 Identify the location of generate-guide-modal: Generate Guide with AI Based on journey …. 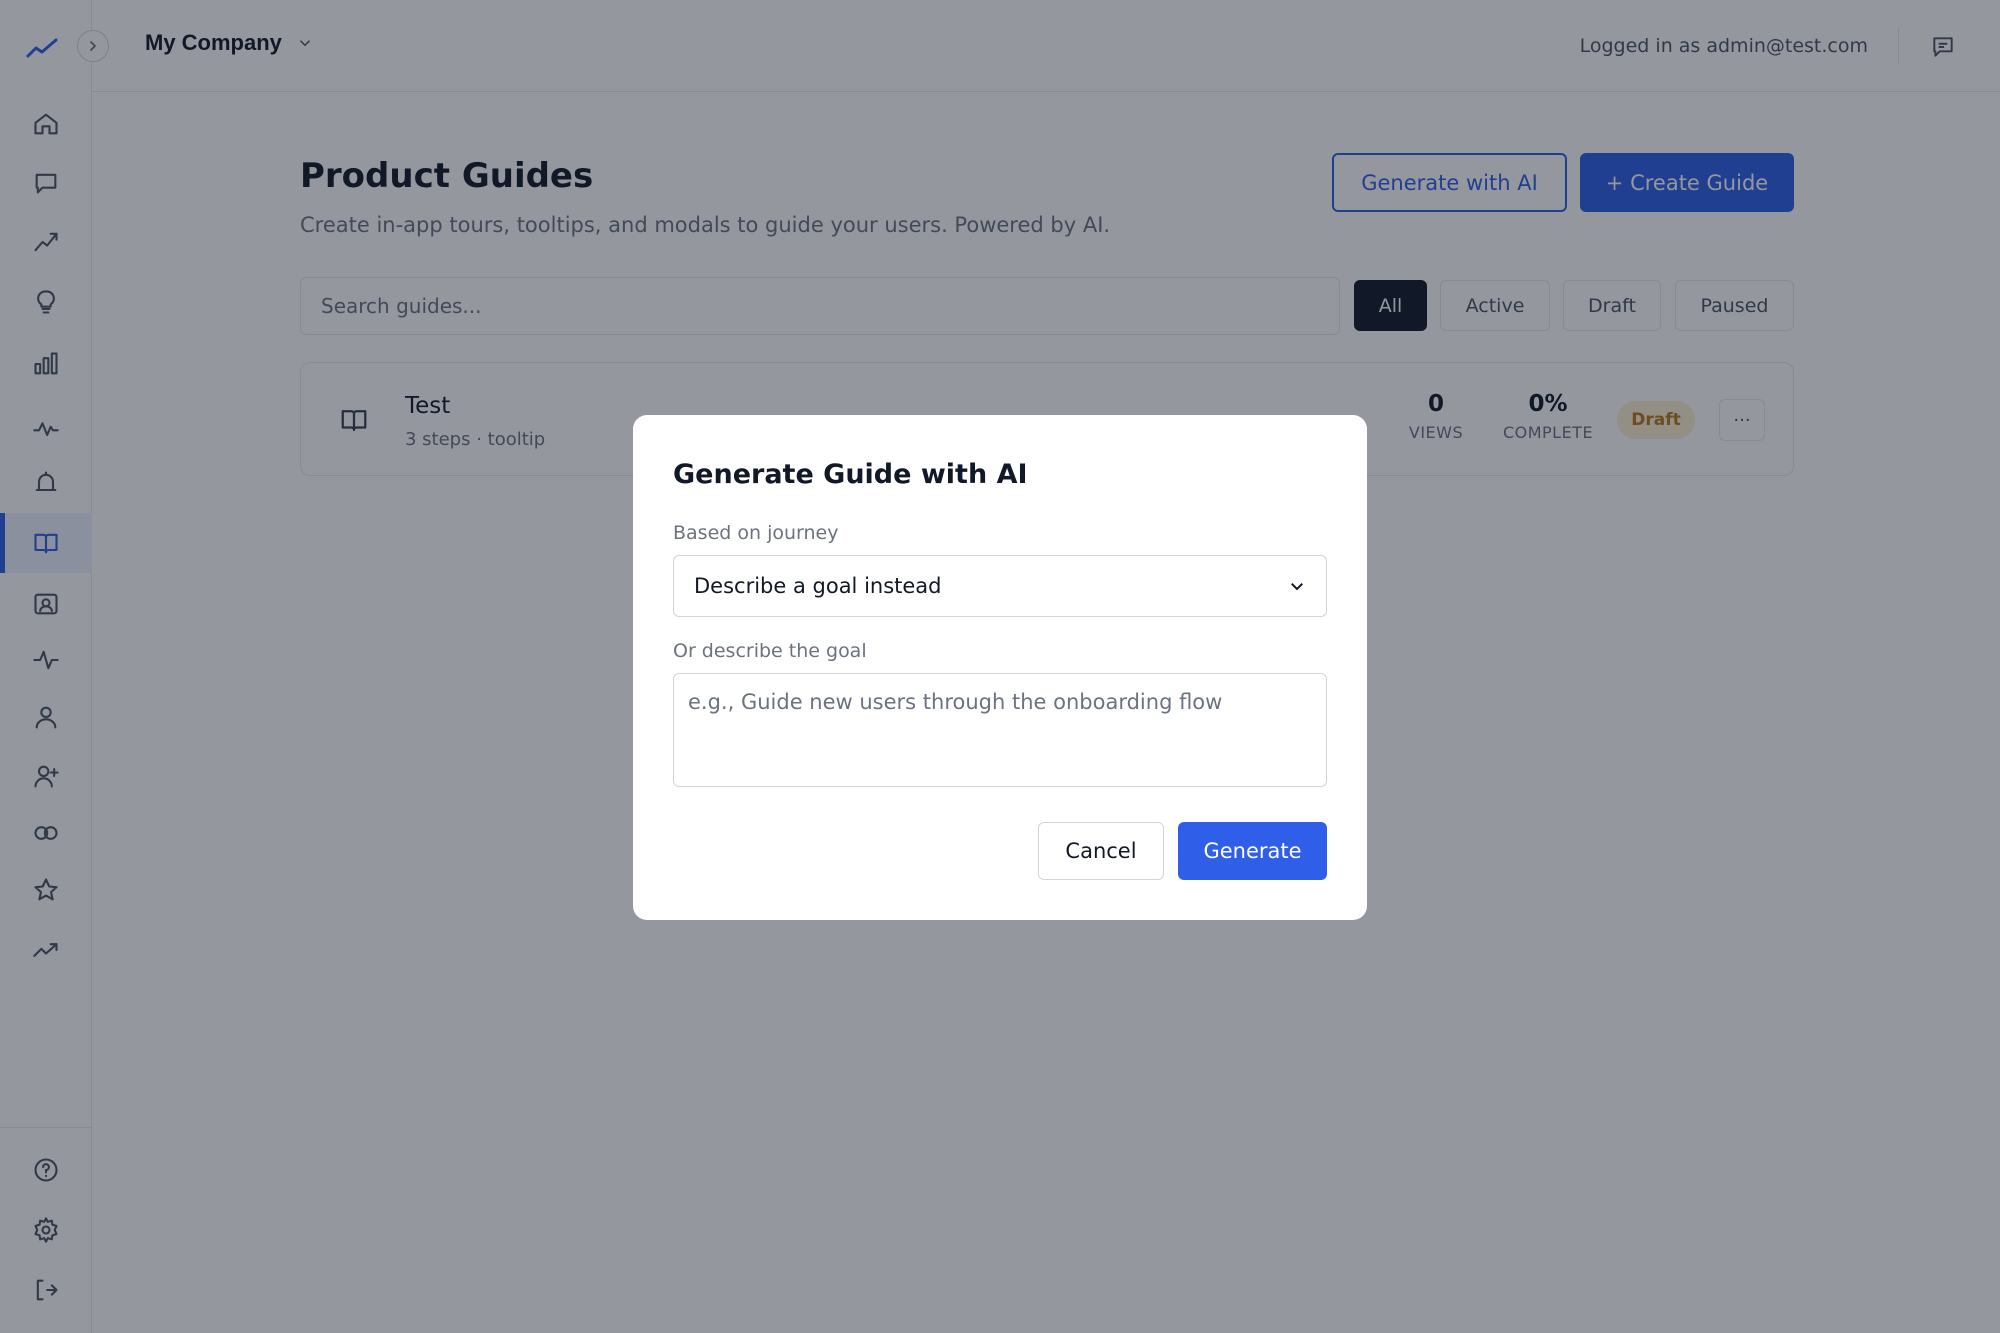
(1000, 667).